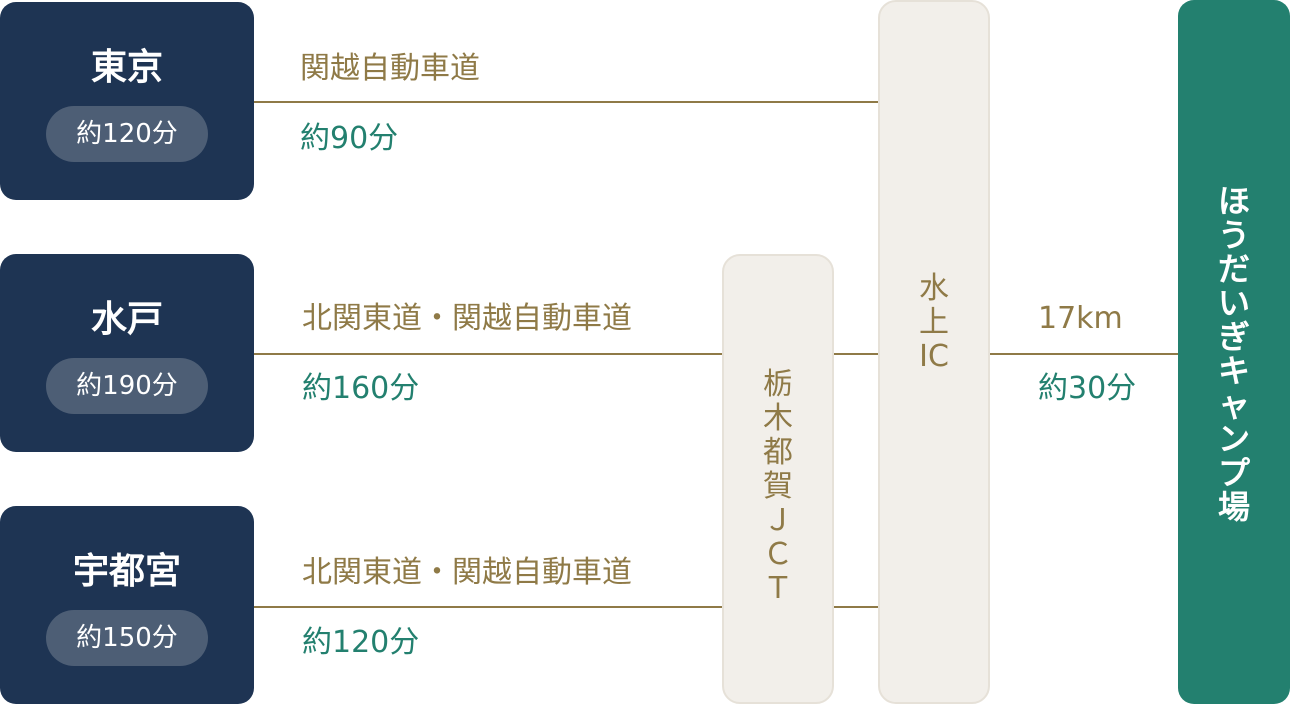 Image resolution: width=1290 pixels, height=704 pixels. What do you see at coordinates (467, 318) in the screenshot?
I see `road-name-mito: 北関東道・関越自動車道` at bounding box center [467, 318].